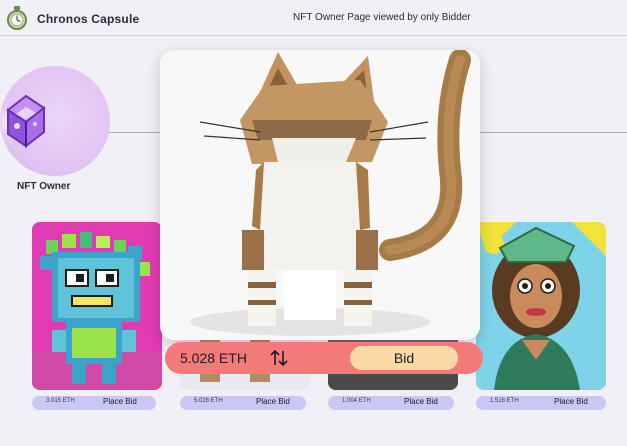  I want to click on card-price: 1.004 ETH, so click(356, 401).